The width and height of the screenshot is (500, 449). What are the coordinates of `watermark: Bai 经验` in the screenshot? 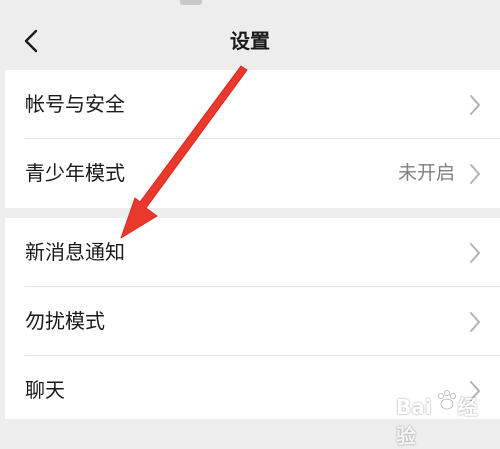 It's located at (446, 417).